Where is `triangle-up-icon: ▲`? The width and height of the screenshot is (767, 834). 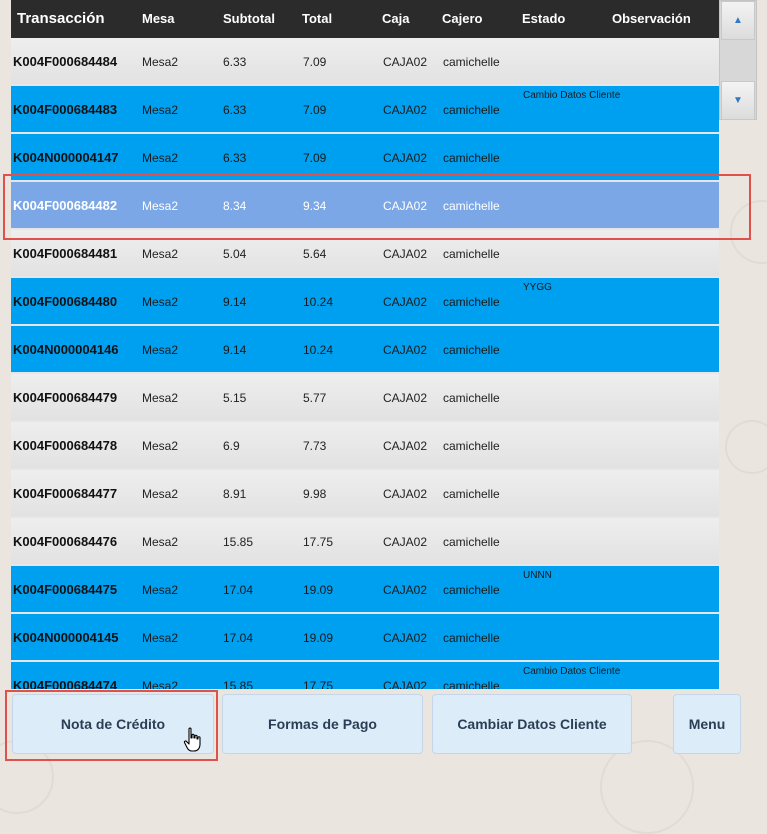 triangle-up-icon: ▲ is located at coordinates (738, 20).